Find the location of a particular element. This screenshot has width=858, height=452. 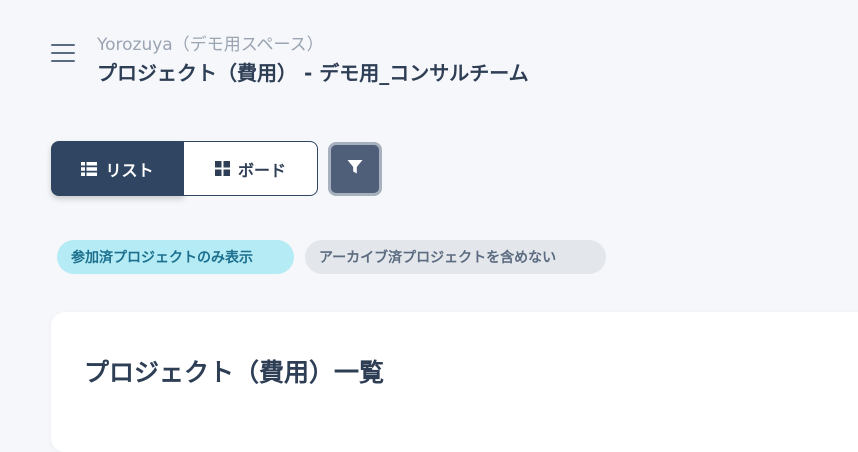

view-toggle: リスト ボード is located at coordinates (184, 169).